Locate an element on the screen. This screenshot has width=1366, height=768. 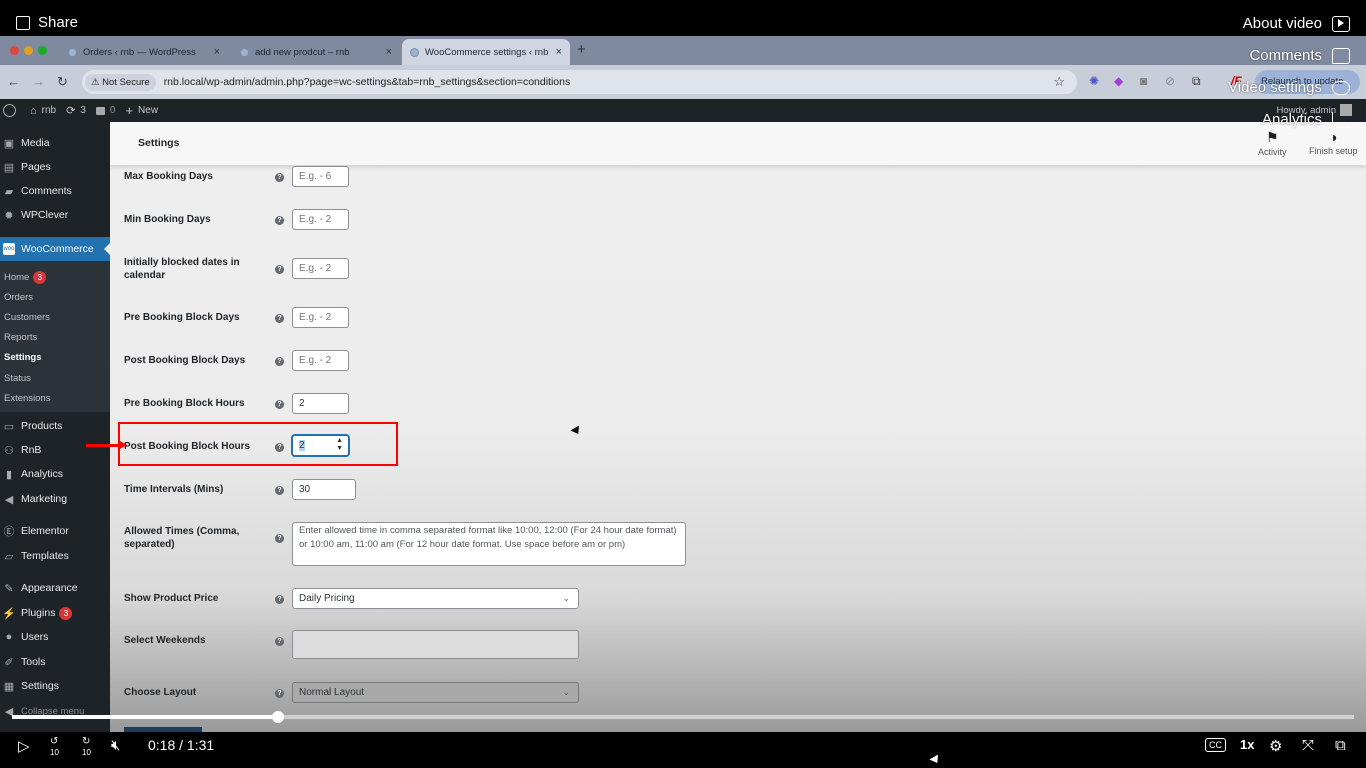
security-indicator: ⚠ Not Secure is located at coordinates (120, 82).